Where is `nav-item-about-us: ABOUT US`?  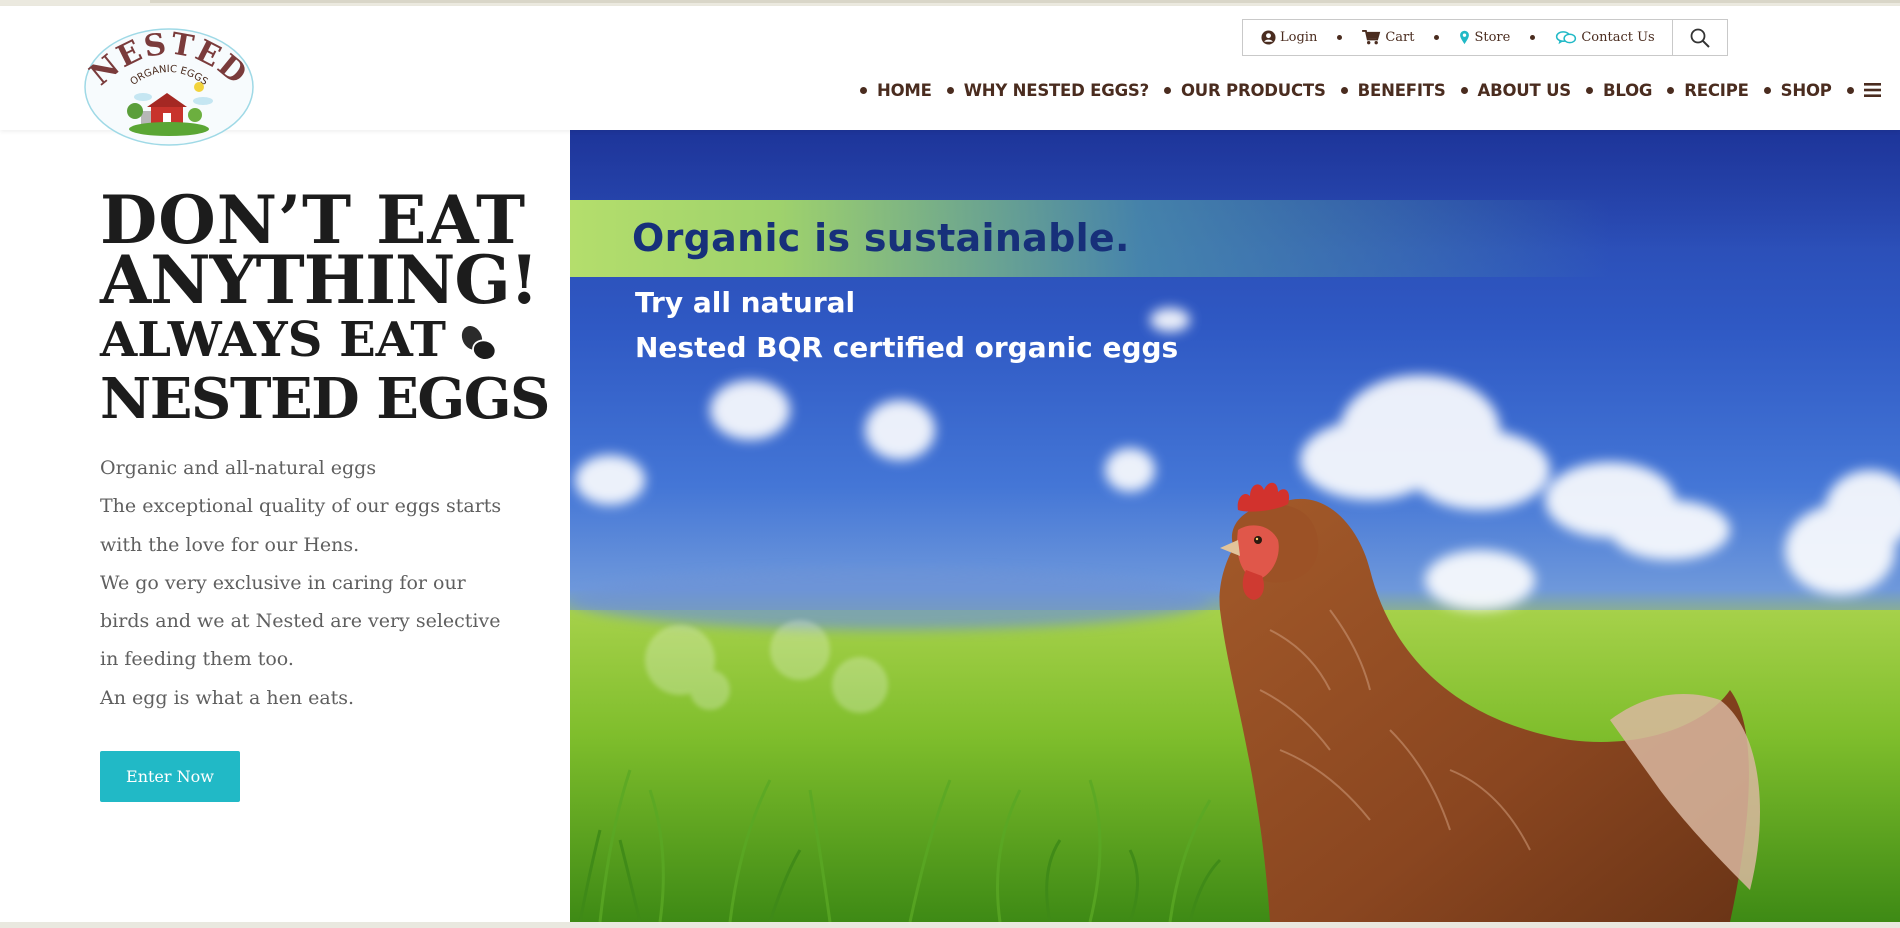 nav-item-about-us: ABOUT US is located at coordinates (1523, 90).